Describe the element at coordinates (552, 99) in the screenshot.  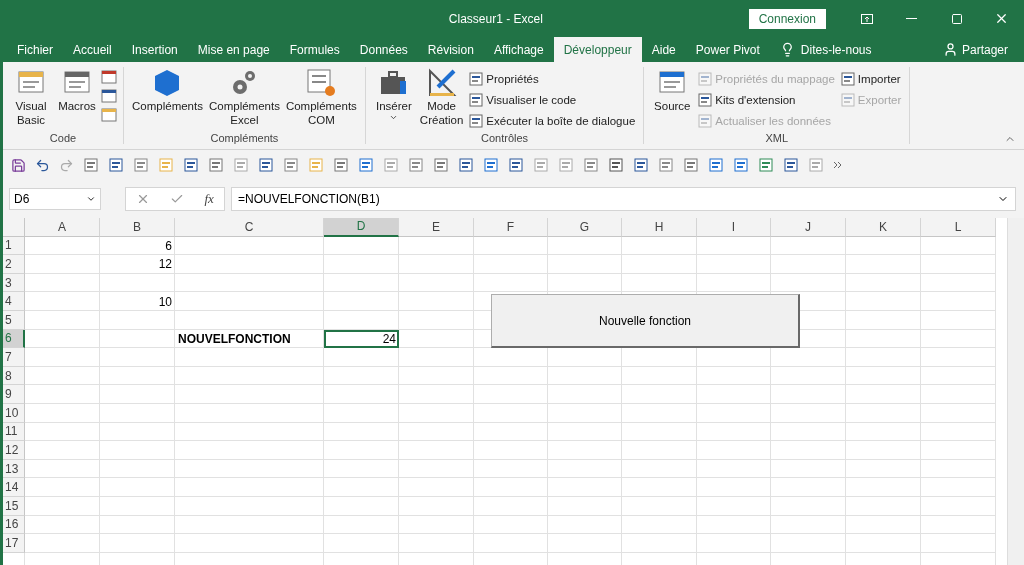
I see `ribbon-small-button: Visualiser le code` at that location.